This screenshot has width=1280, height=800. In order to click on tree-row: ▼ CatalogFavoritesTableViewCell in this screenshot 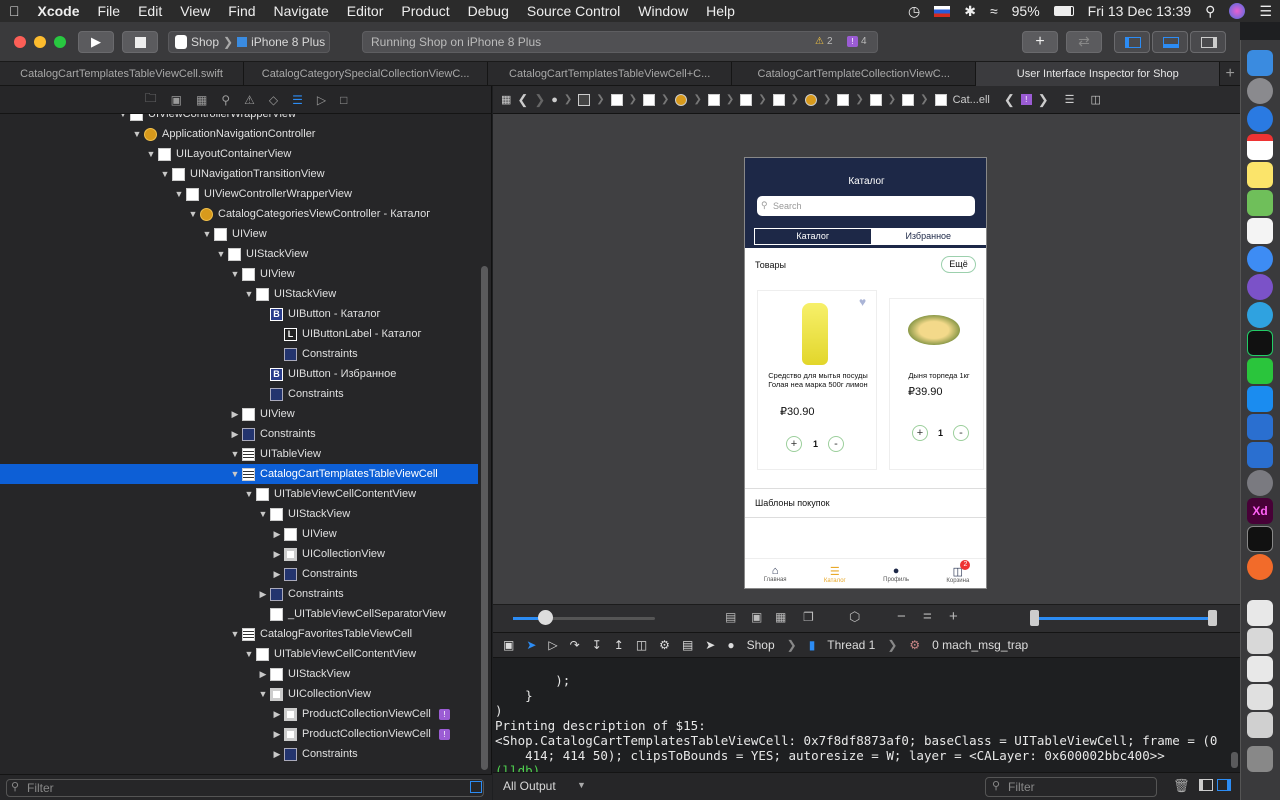, I will do `click(239, 634)`.